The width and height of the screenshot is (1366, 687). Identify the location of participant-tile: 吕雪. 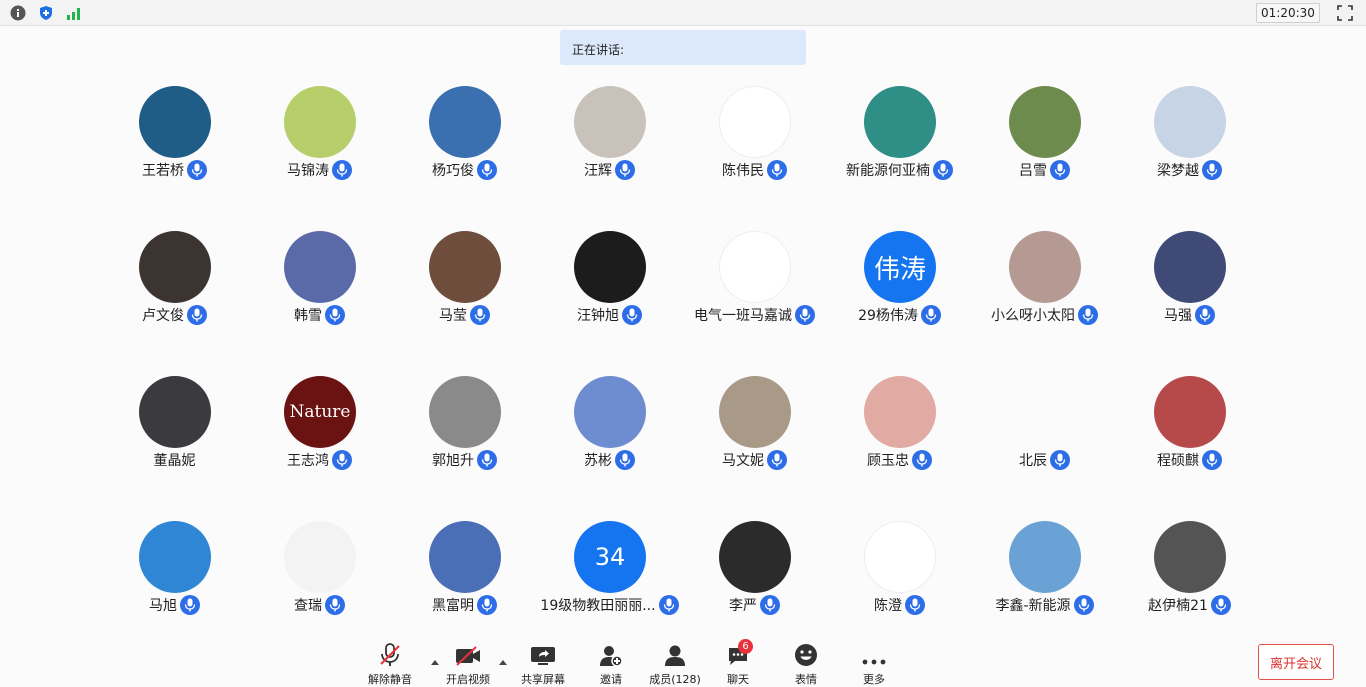
(1044, 141).